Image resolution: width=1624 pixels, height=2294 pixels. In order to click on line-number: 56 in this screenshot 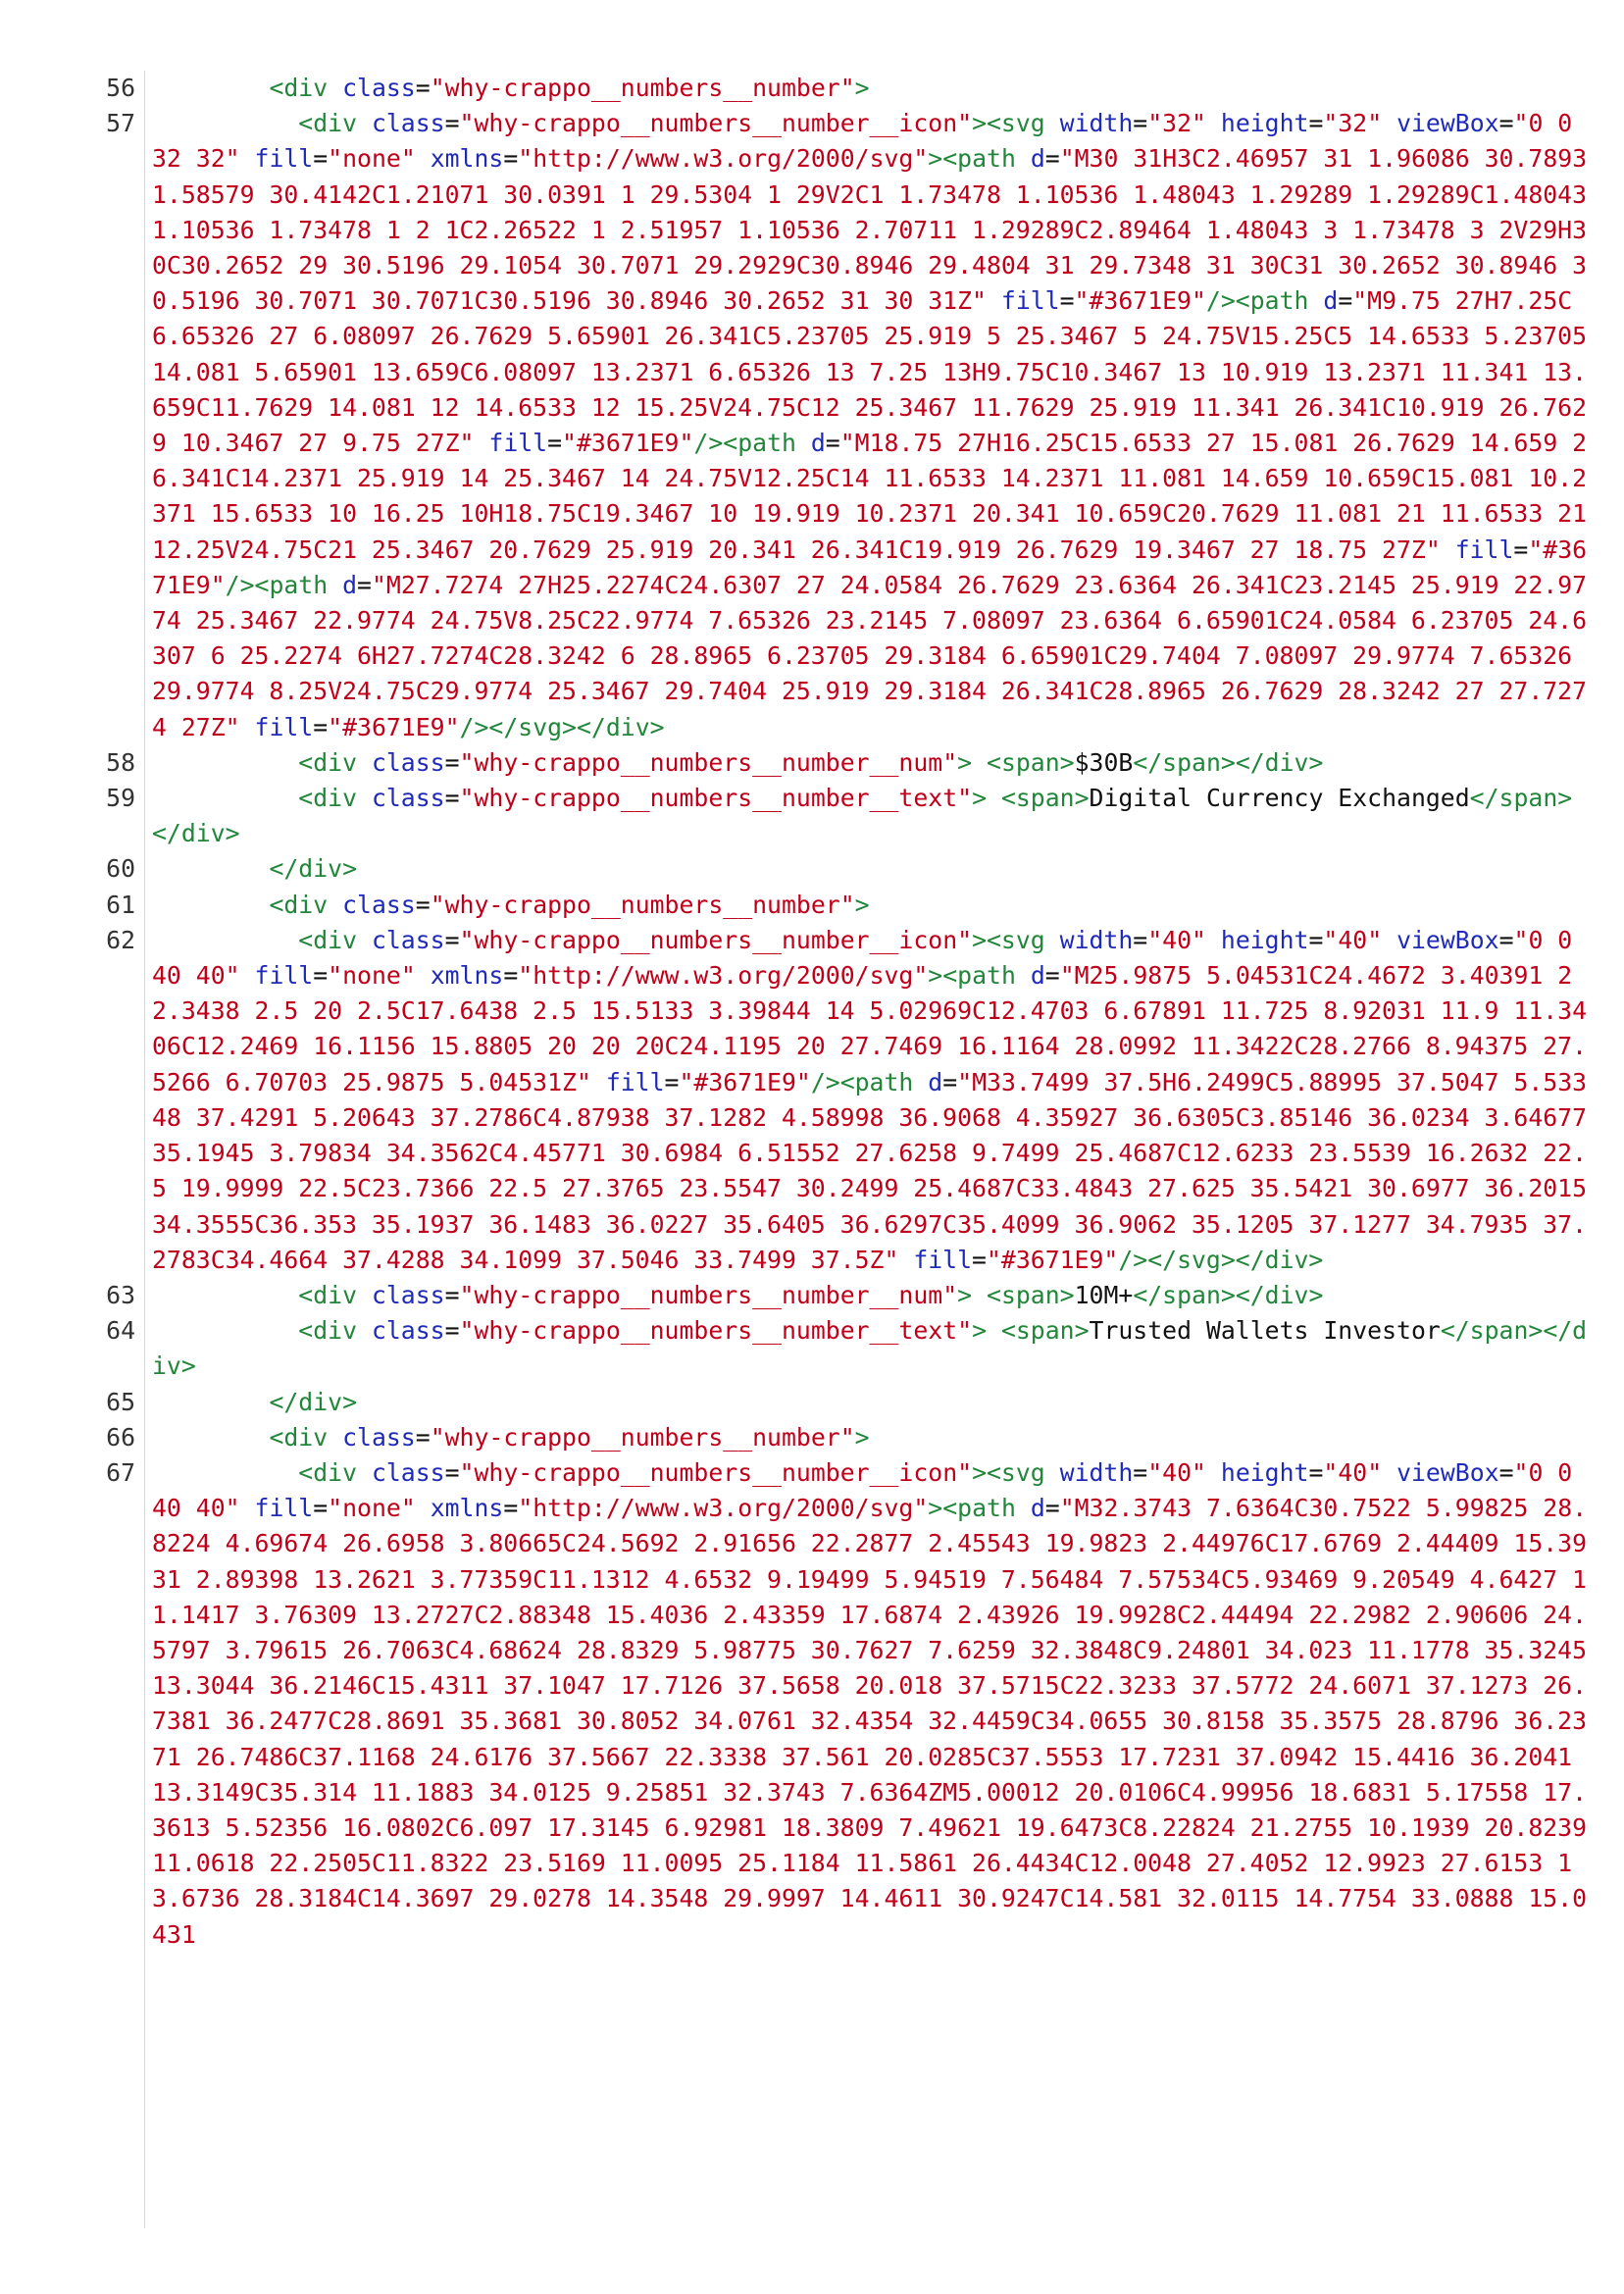, I will do `click(120, 88)`.